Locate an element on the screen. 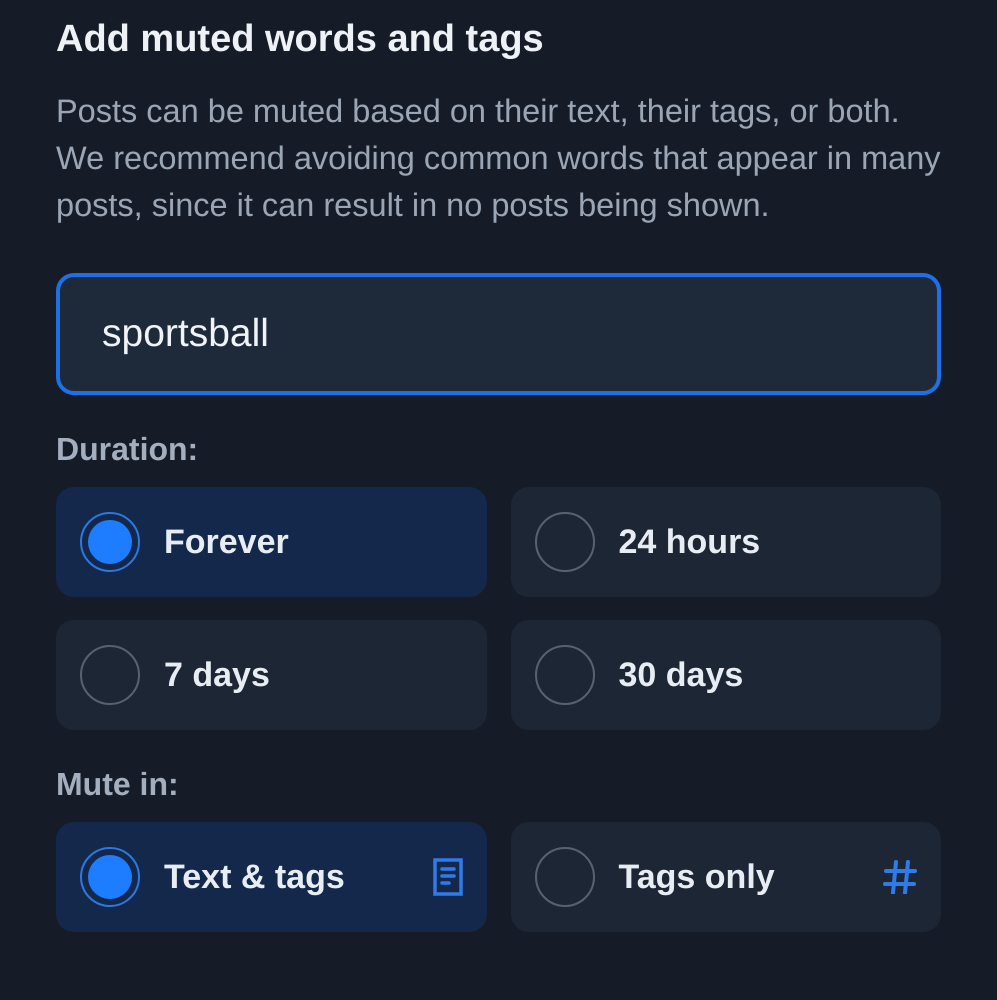 The width and height of the screenshot is (997, 1000). duration-label: Duration: is located at coordinates (128, 449).